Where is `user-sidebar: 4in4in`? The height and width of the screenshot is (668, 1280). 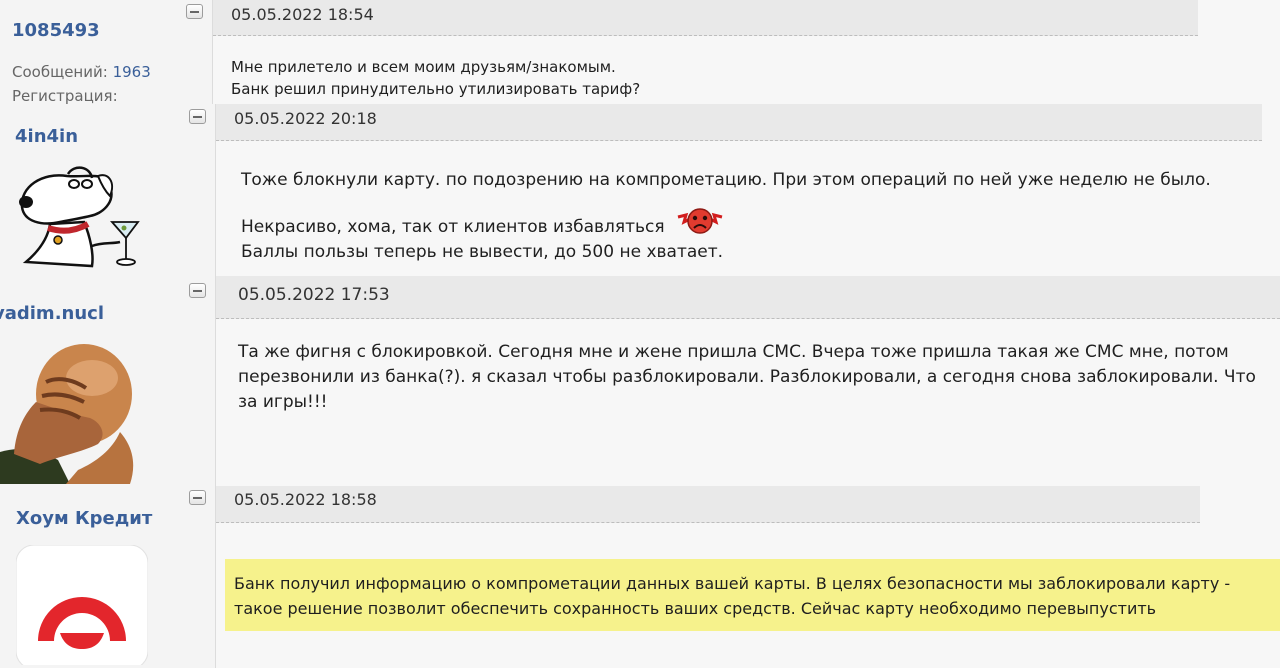 user-sidebar: 4in4in is located at coordinates (108, 190).